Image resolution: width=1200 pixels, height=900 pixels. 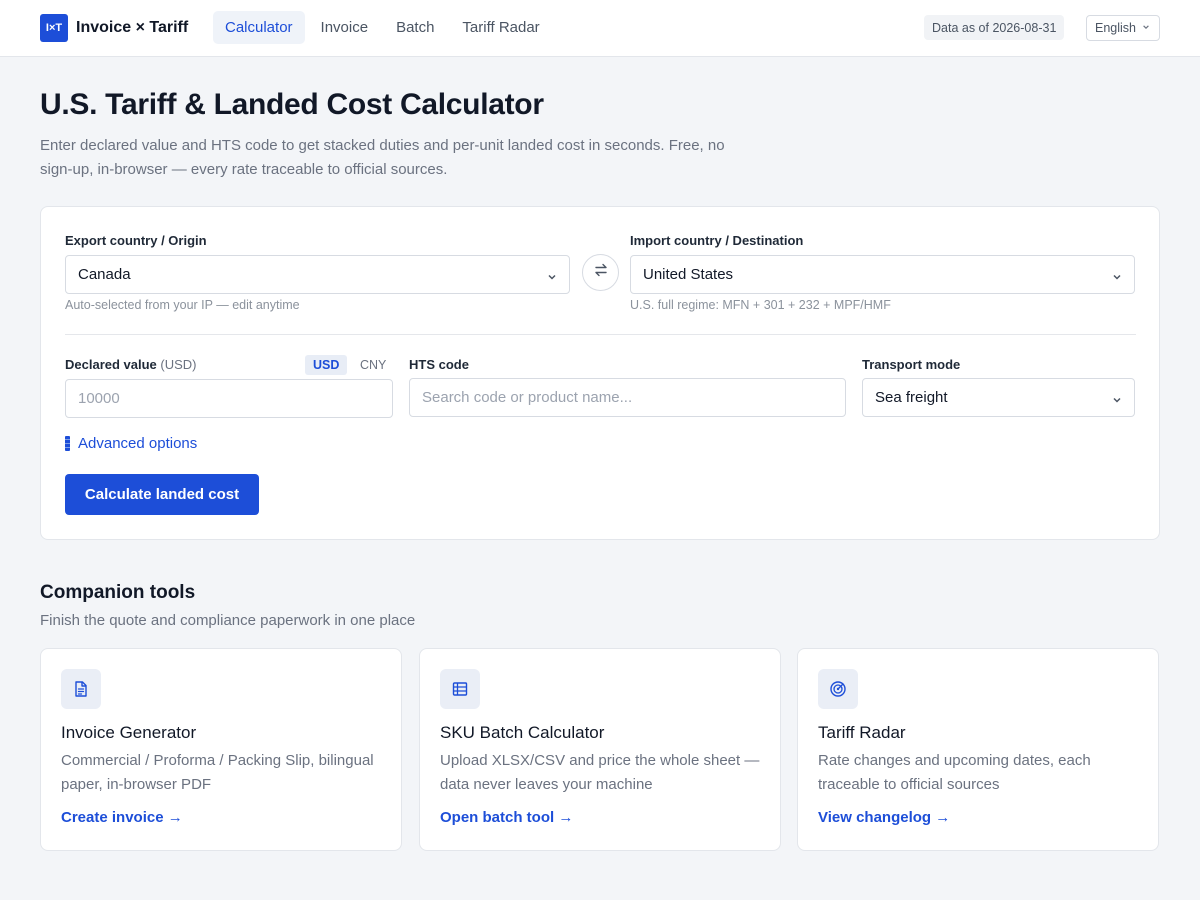 What do you see at coordinates (460, 689) in the screenshot?
I see `table-icon` at bounding box center [460, 689].